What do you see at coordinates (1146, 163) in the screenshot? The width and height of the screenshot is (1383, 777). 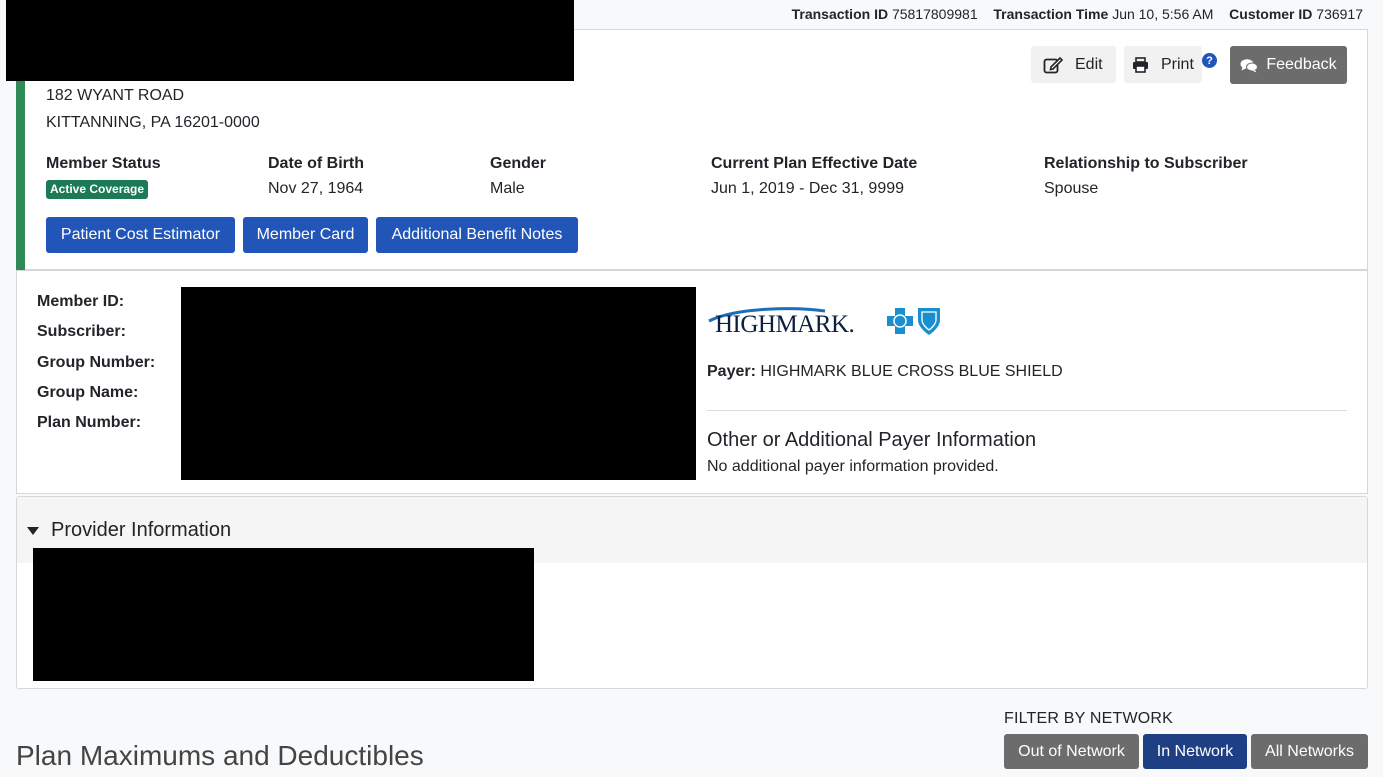 I see `relationship-label: Relationship to Subscriber` at bounding box center [1146, 163].